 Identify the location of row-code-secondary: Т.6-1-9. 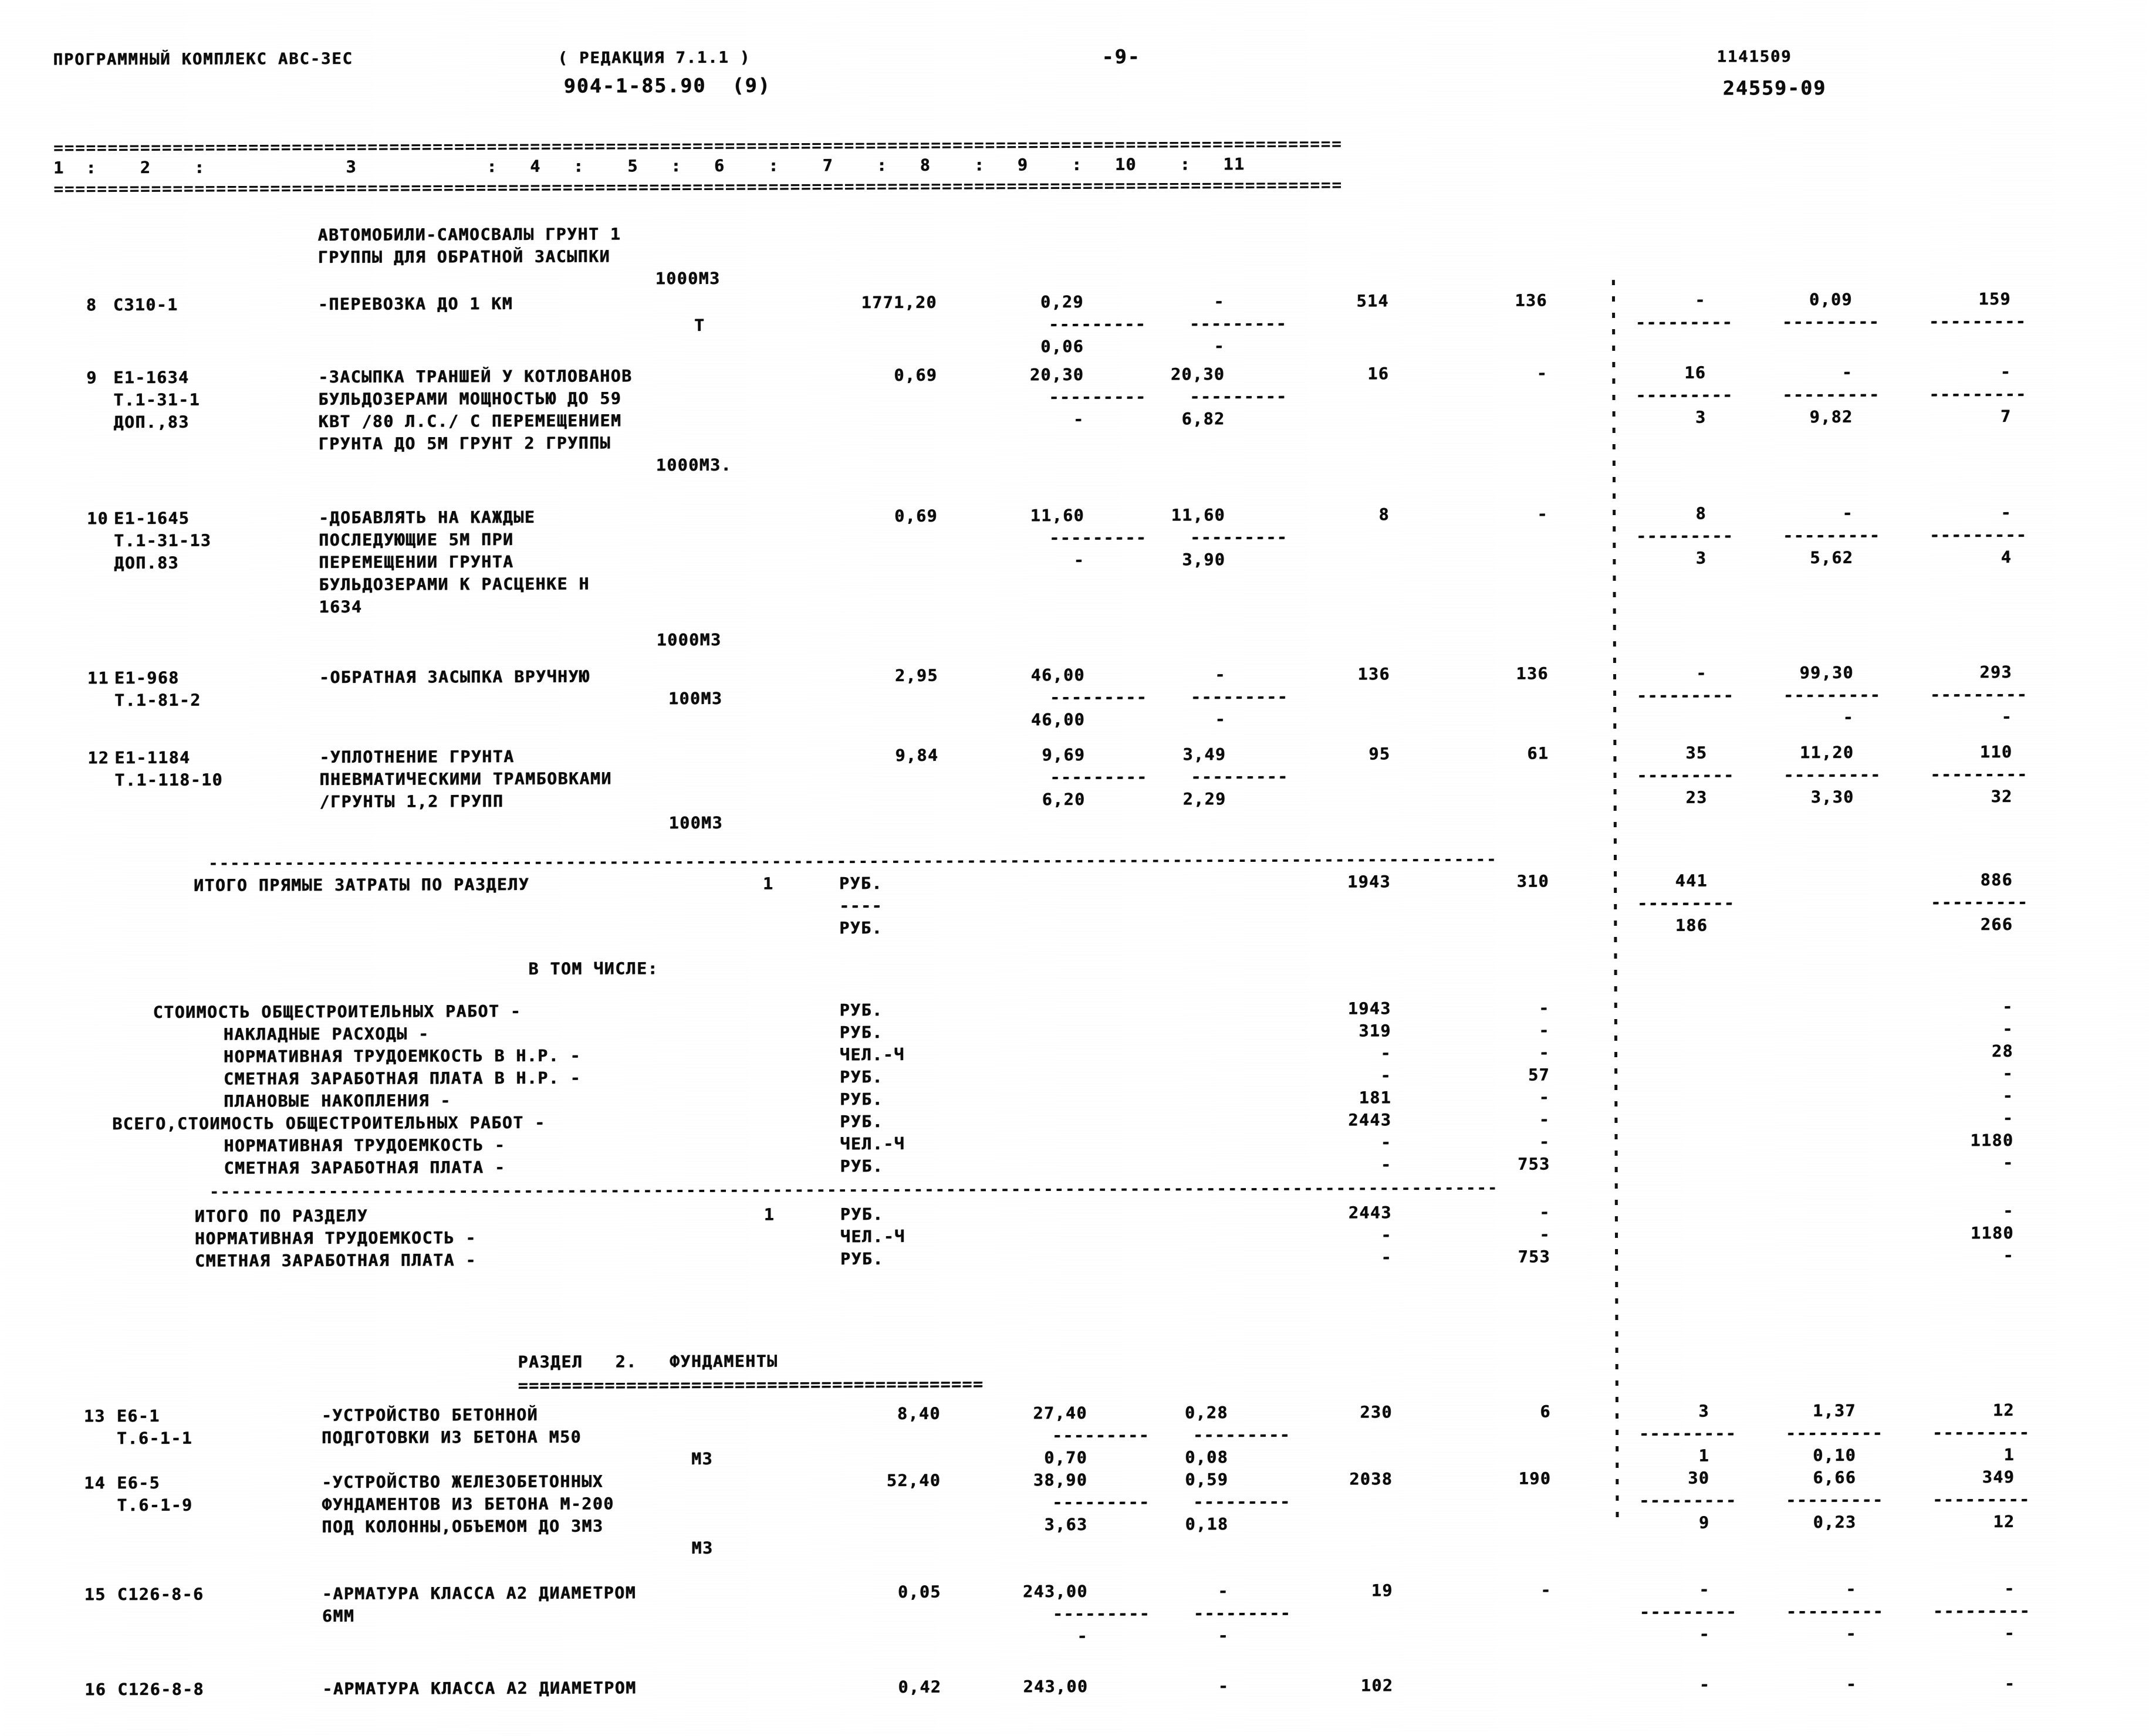
(155, 1505).